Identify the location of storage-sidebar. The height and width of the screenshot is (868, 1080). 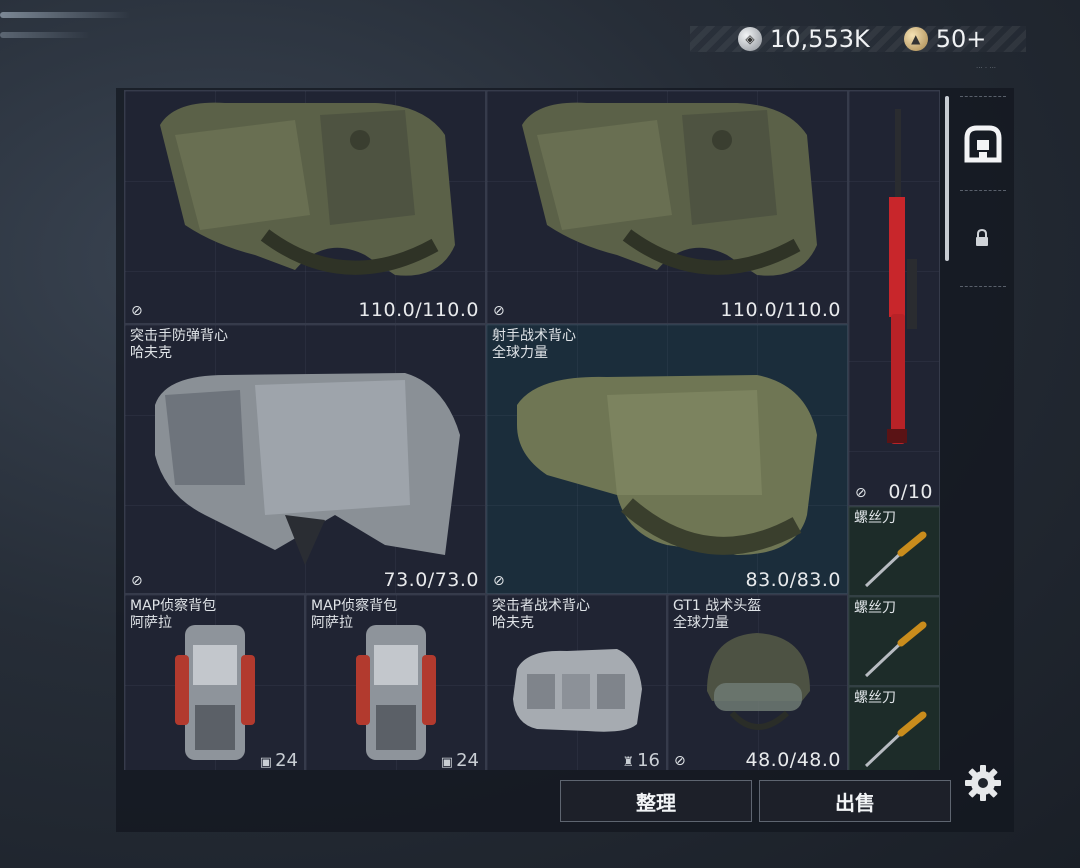
(982, 196).